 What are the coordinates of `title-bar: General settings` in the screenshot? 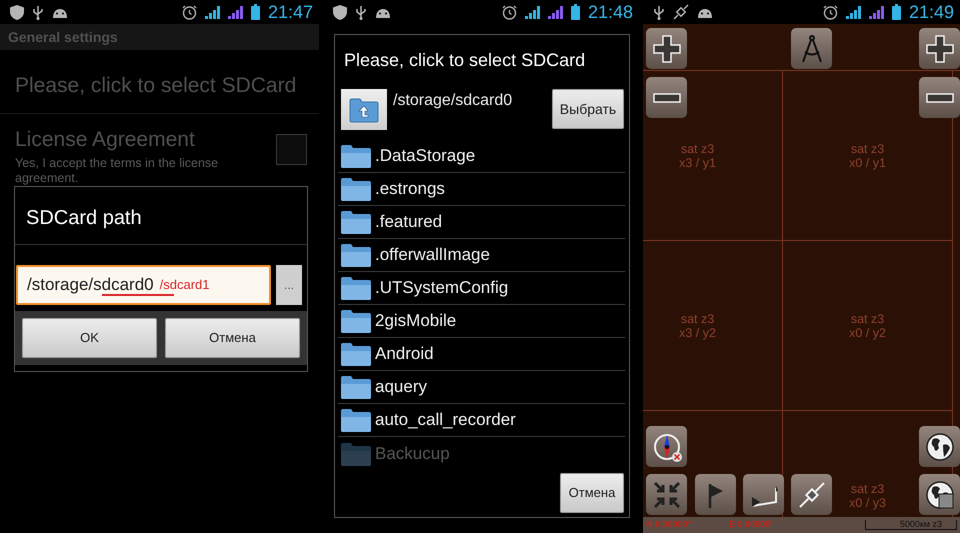 It's located at (159, 37).